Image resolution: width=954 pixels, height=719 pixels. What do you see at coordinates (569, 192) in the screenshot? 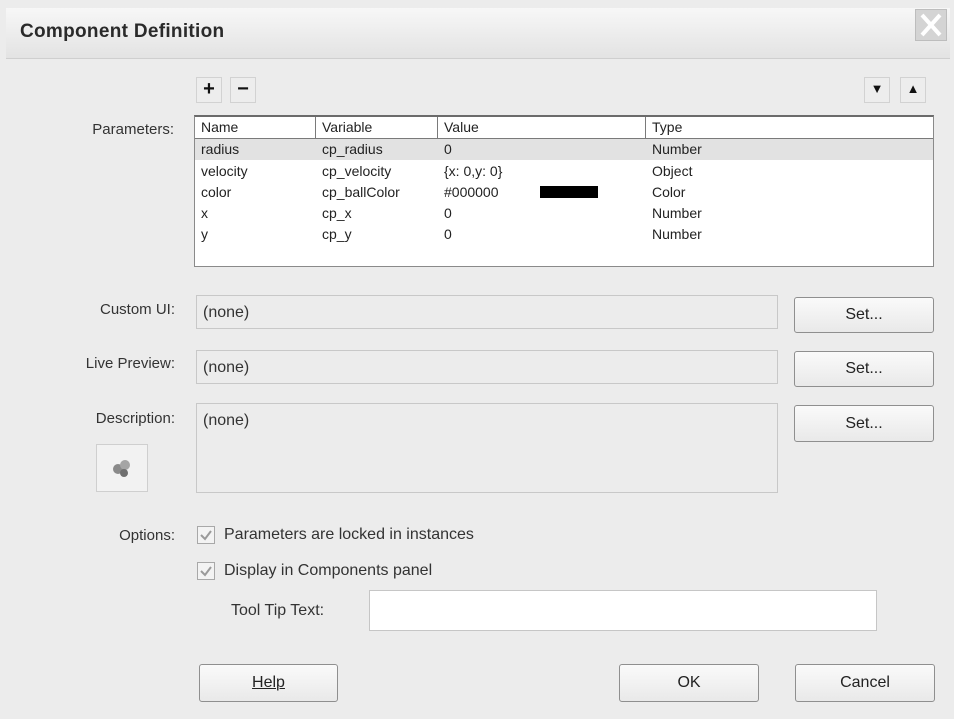
I see `color-swatch` at bounding box center [569, 192].